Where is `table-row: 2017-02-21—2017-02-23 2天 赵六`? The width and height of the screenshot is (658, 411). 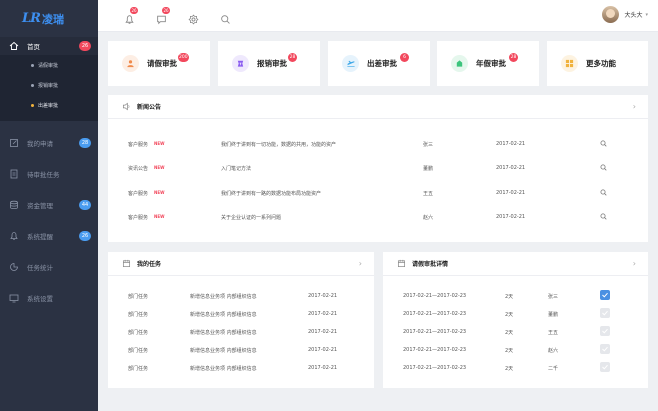 table-row: 2017-02-21—2017-02-23 2天 赵六 is located at coordinates (515, 351).